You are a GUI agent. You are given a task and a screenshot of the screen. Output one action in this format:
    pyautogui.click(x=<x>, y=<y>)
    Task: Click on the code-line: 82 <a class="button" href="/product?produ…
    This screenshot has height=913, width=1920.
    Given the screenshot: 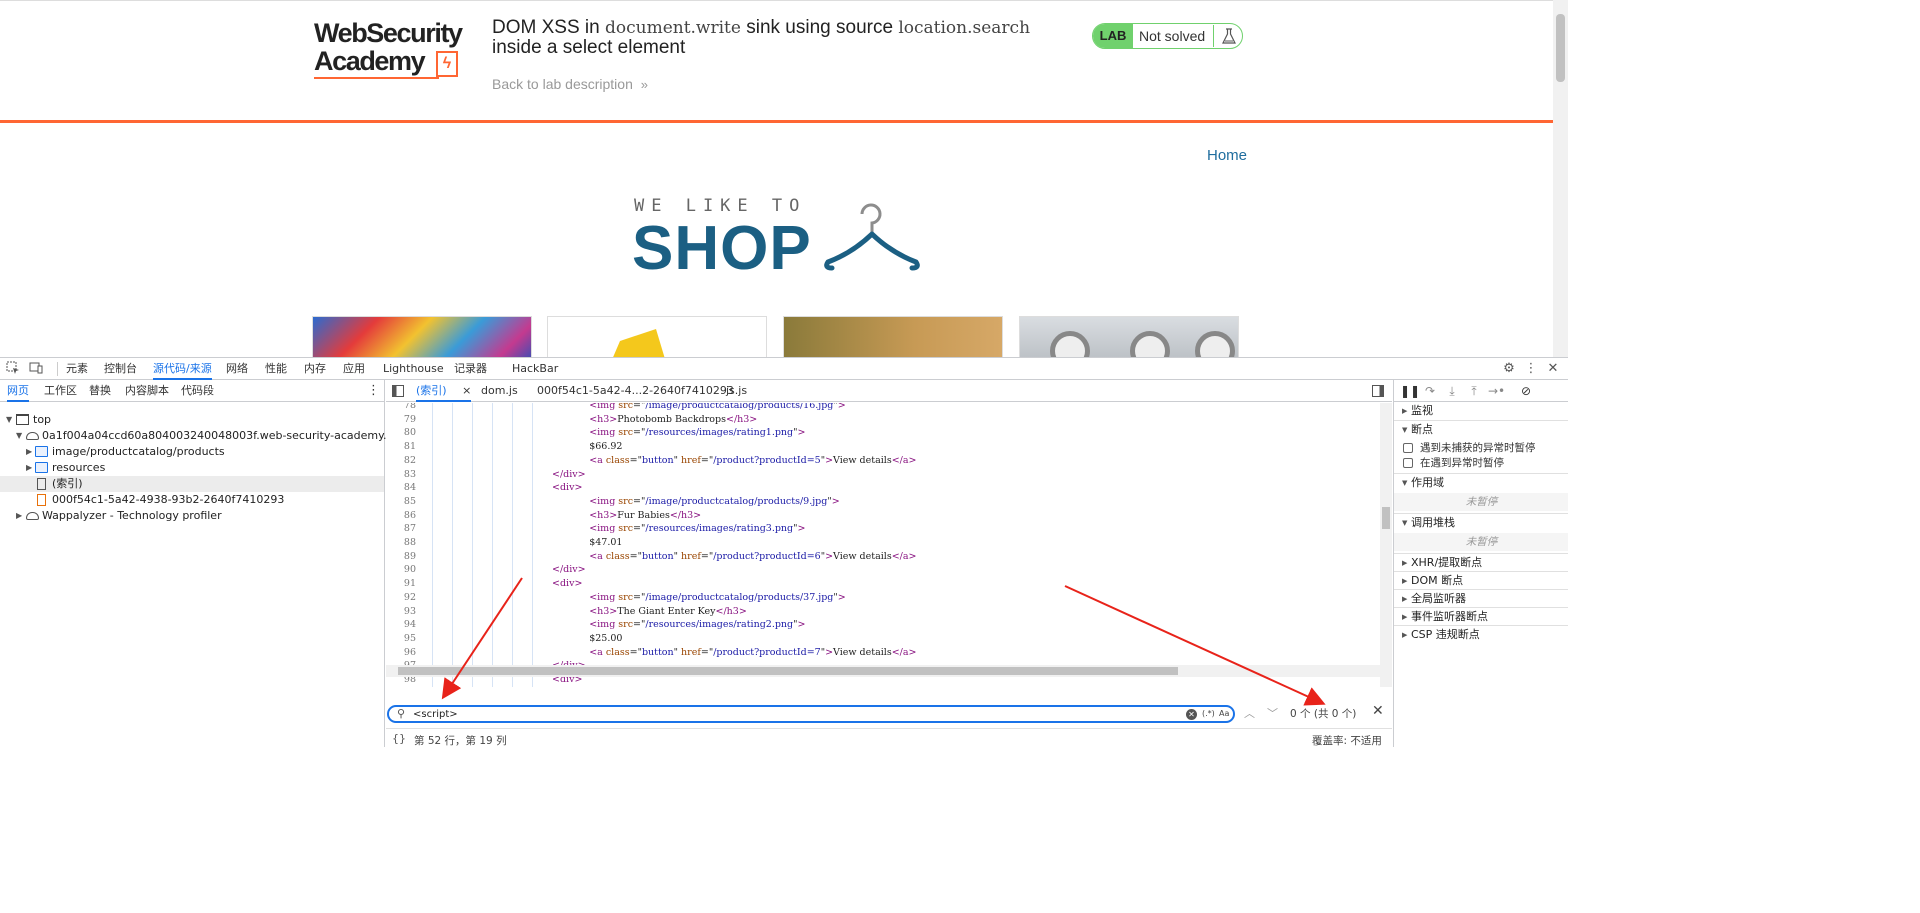 What is the action you would take?
    pyautogui.click(x=883, y=461)
    